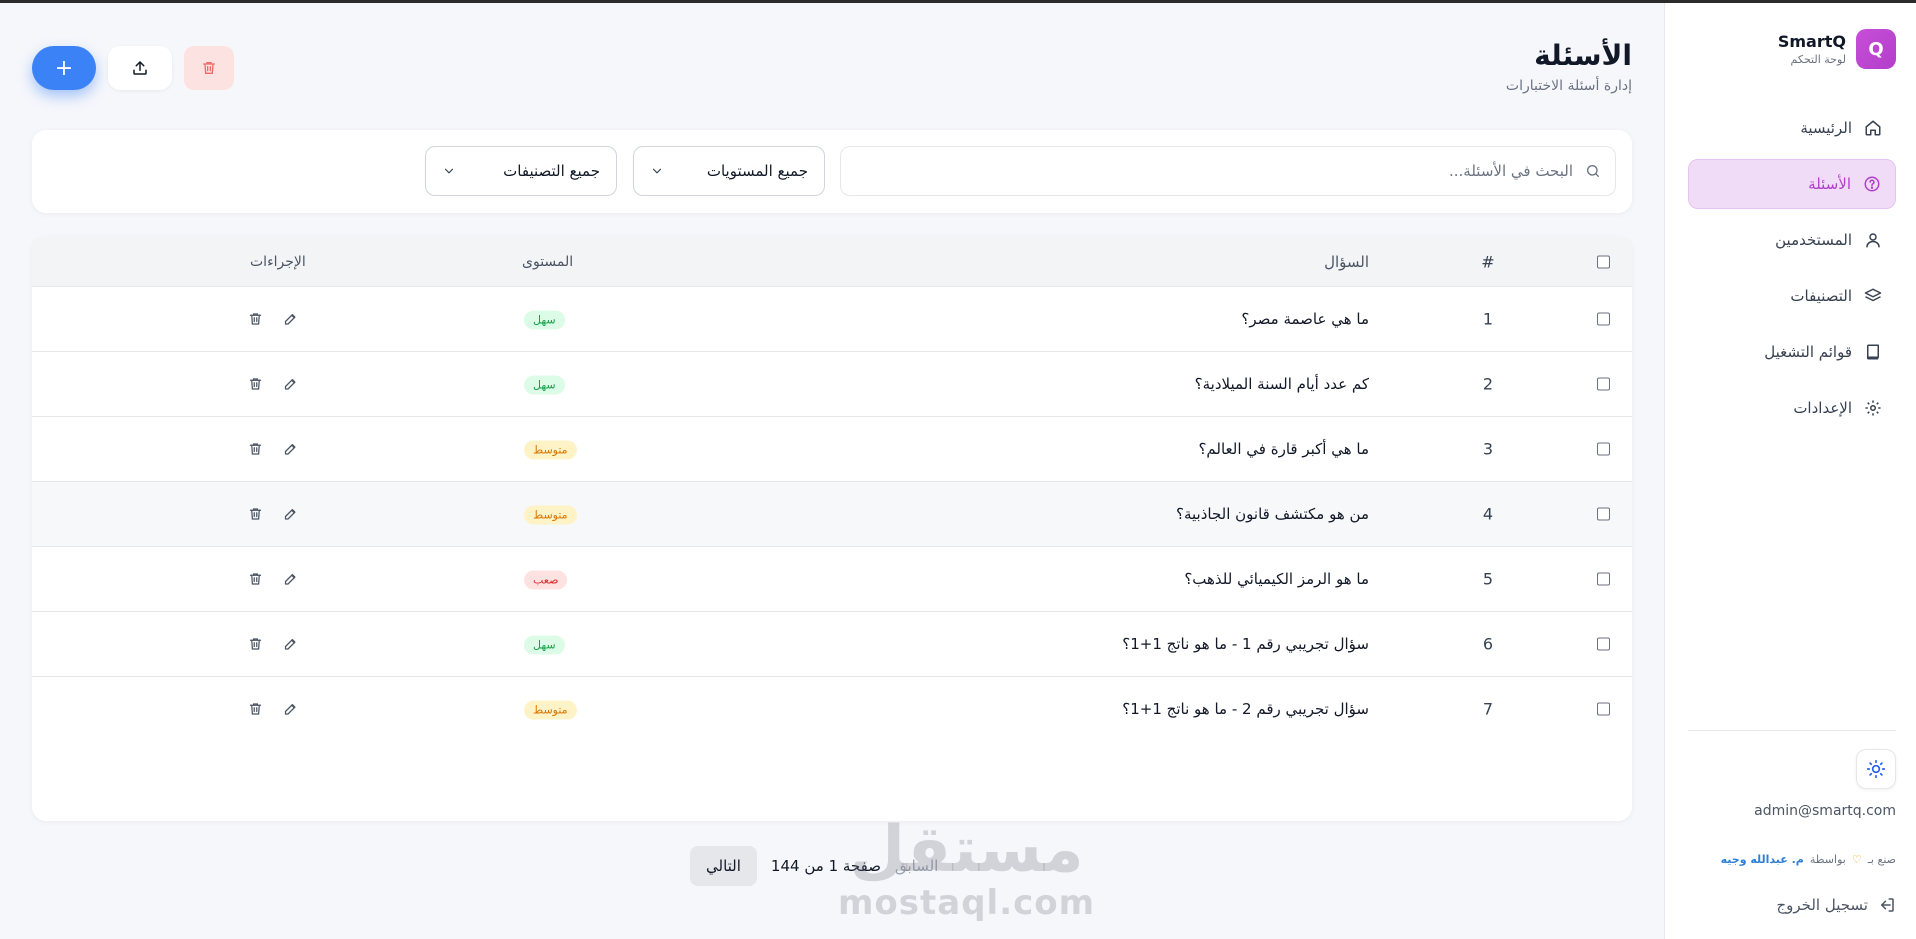  Describe the element at coordinates (967, 903) in the screenshot. I see `watermark-latin: mostaql.com` at that location.